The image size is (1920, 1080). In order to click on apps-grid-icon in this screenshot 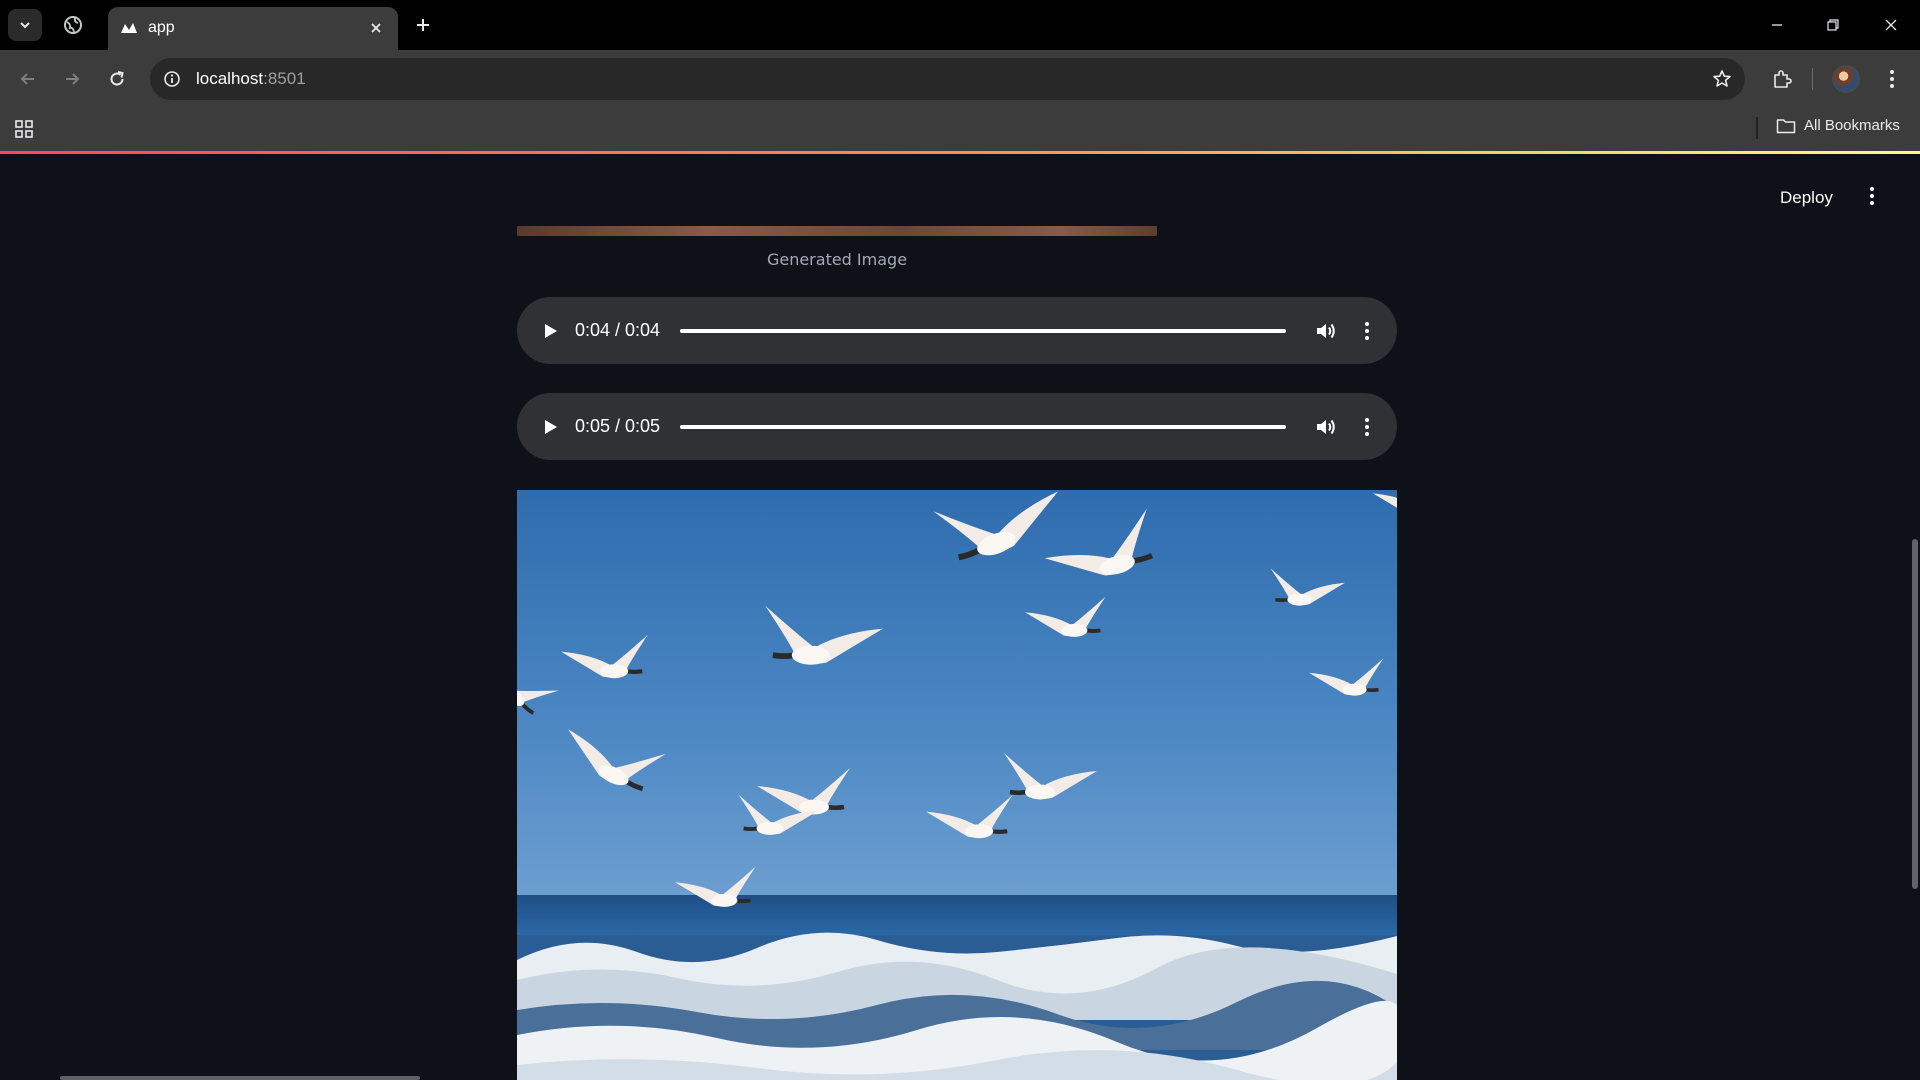, I will do `click(24, 129)`.